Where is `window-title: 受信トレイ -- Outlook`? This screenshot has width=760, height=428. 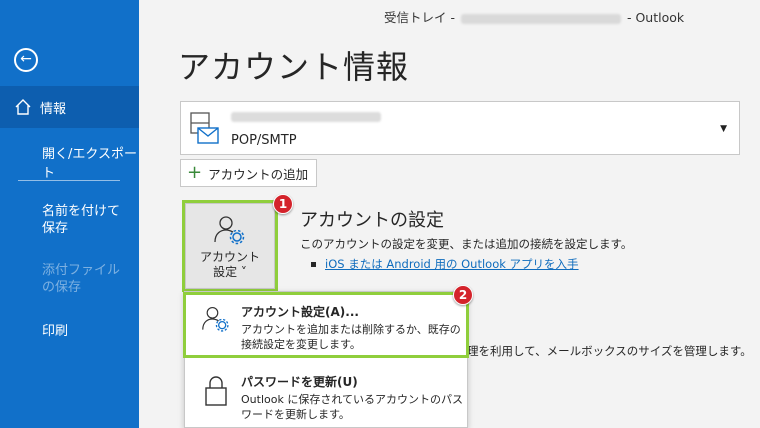 window-title: 受信トレイ -- Outlook is located at coordinates (534, 17).